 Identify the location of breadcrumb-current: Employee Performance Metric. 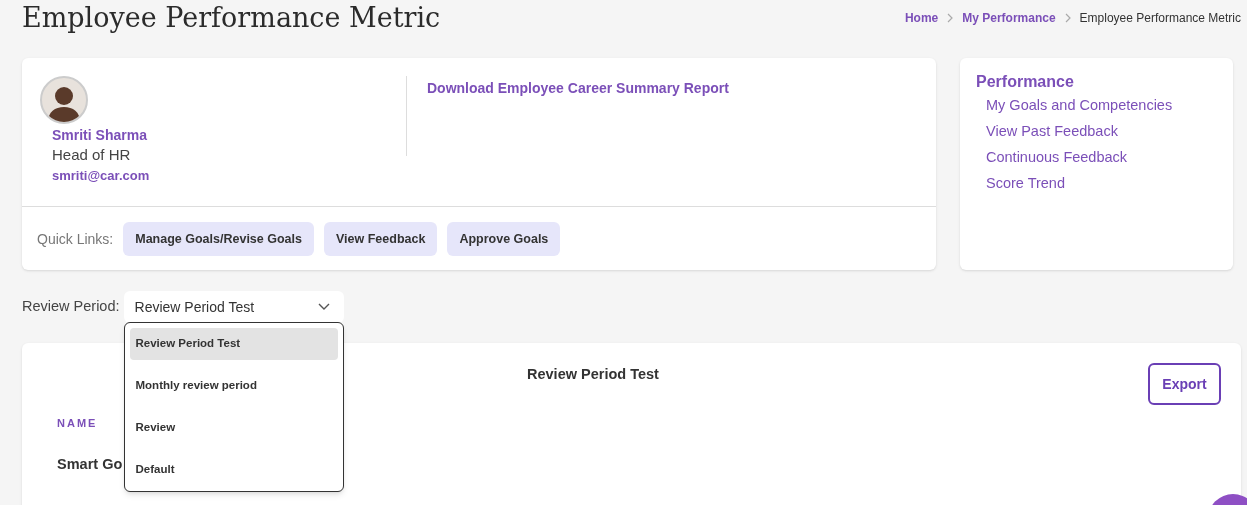
(1160, 18).